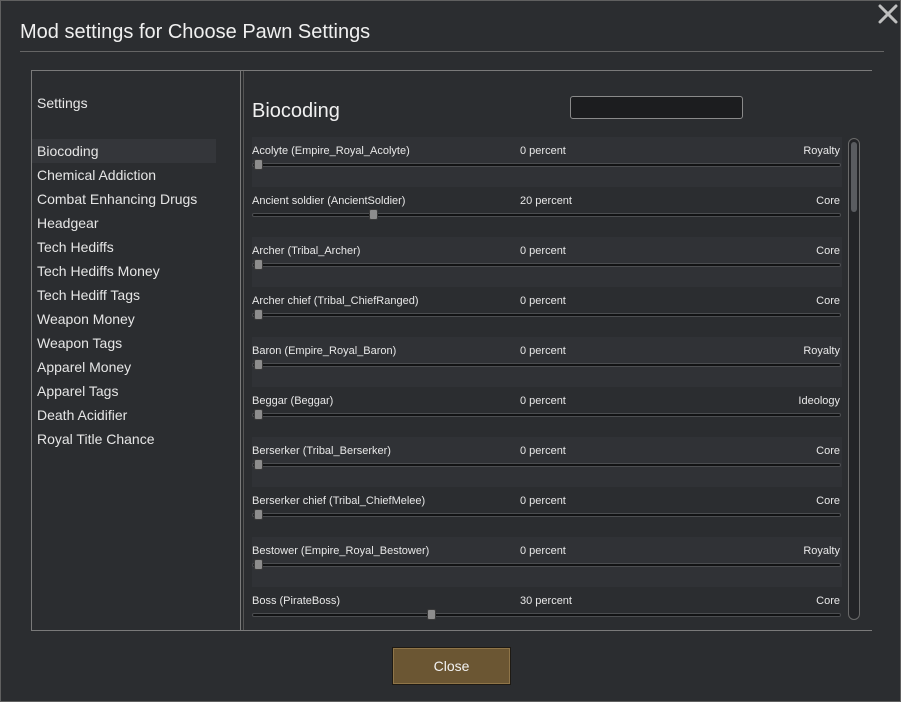 The height and width of the screenshot is (702, 901). I want to click on row-label: Berserker chief (Tribal_ChiefMelee), so click(339, 501).